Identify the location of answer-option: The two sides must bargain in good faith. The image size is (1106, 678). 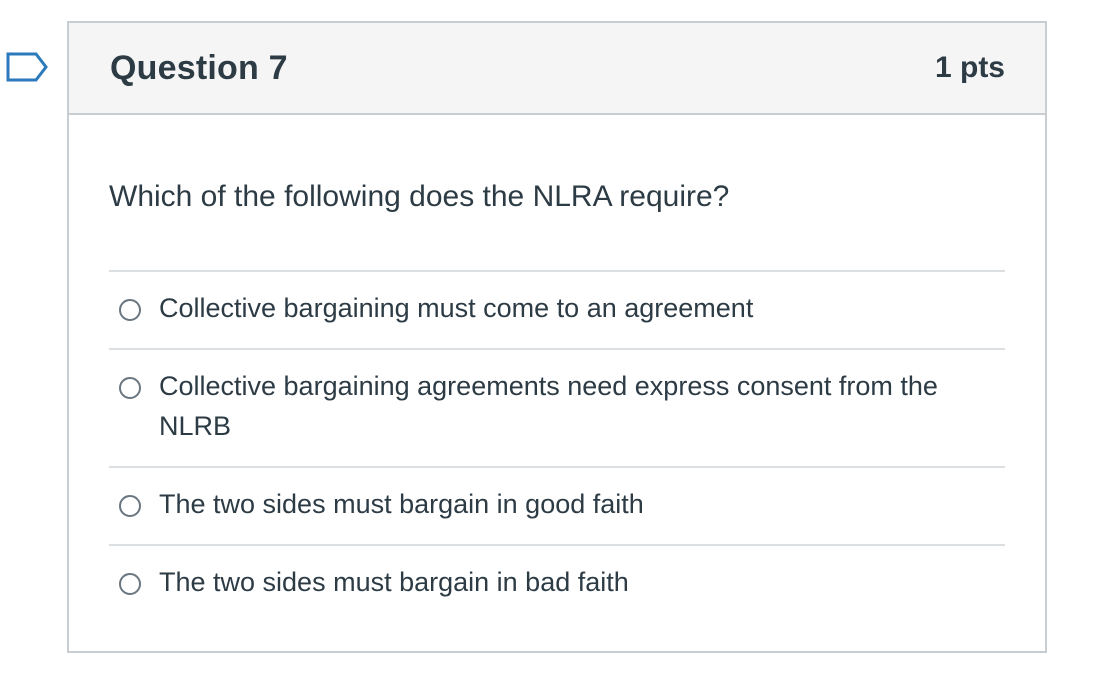
(557, 507).